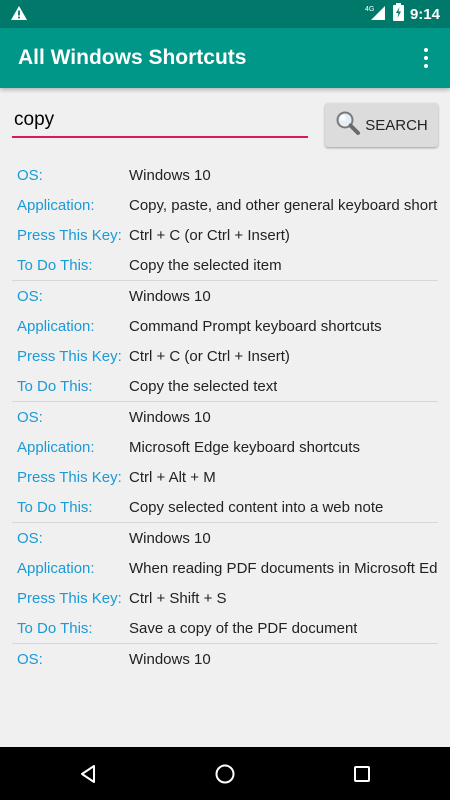 The width and height of the screenshot is (450, 800). What do you see at coordinates (369, 9) in the screenshot?
I see `network-type: 4G` at bounding box center [369, 9].